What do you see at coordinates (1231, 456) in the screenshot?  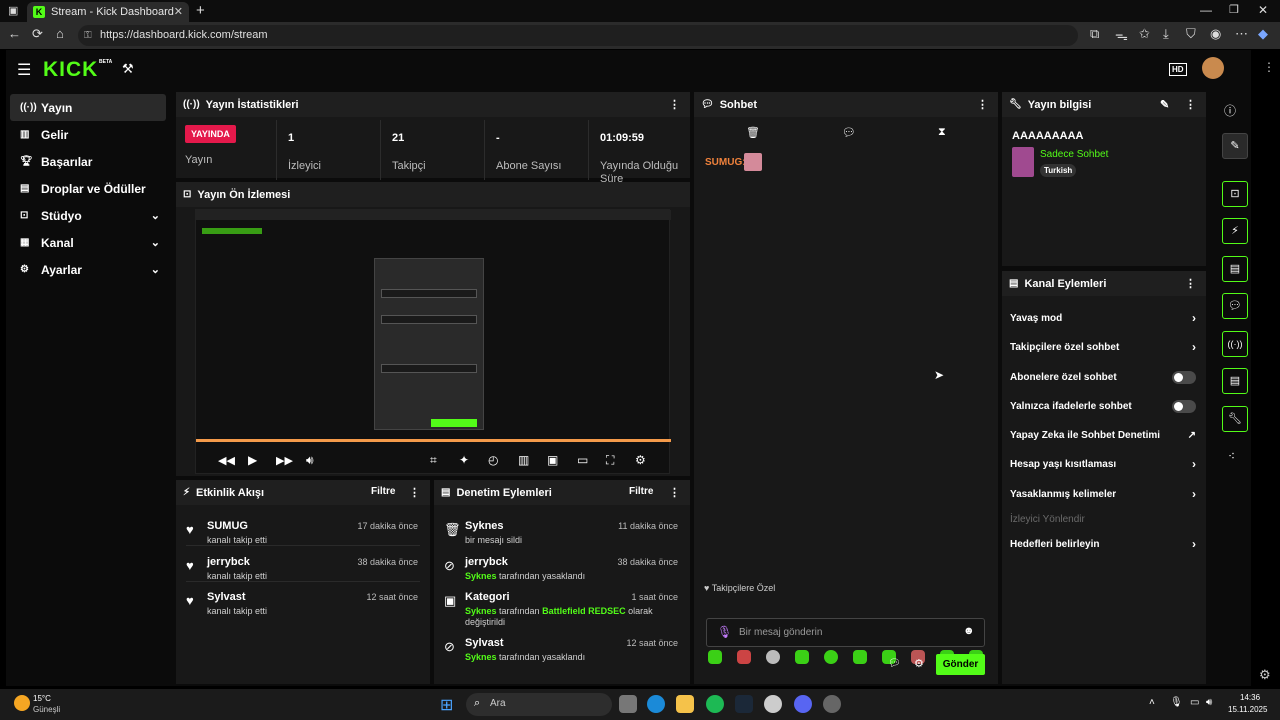 I see `apps-icon: ⁖` at bounding box center [1231, 456].